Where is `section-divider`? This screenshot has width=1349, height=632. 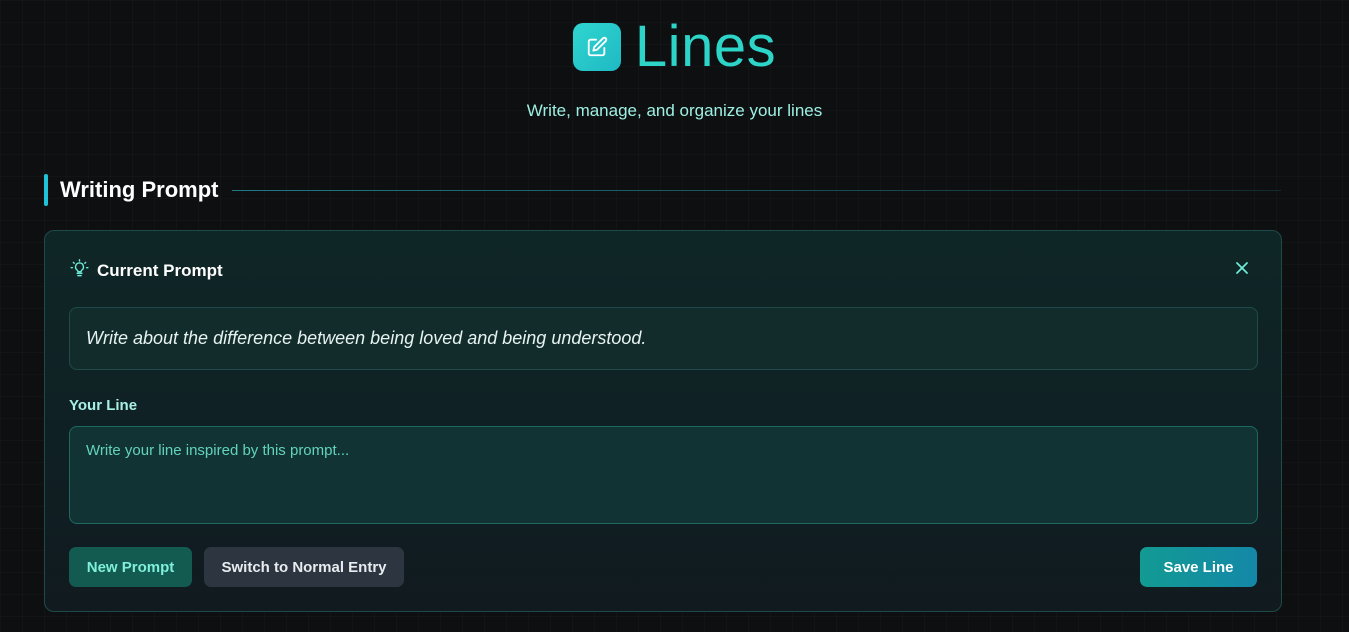
section-divider is located at coordinates (756, 190).